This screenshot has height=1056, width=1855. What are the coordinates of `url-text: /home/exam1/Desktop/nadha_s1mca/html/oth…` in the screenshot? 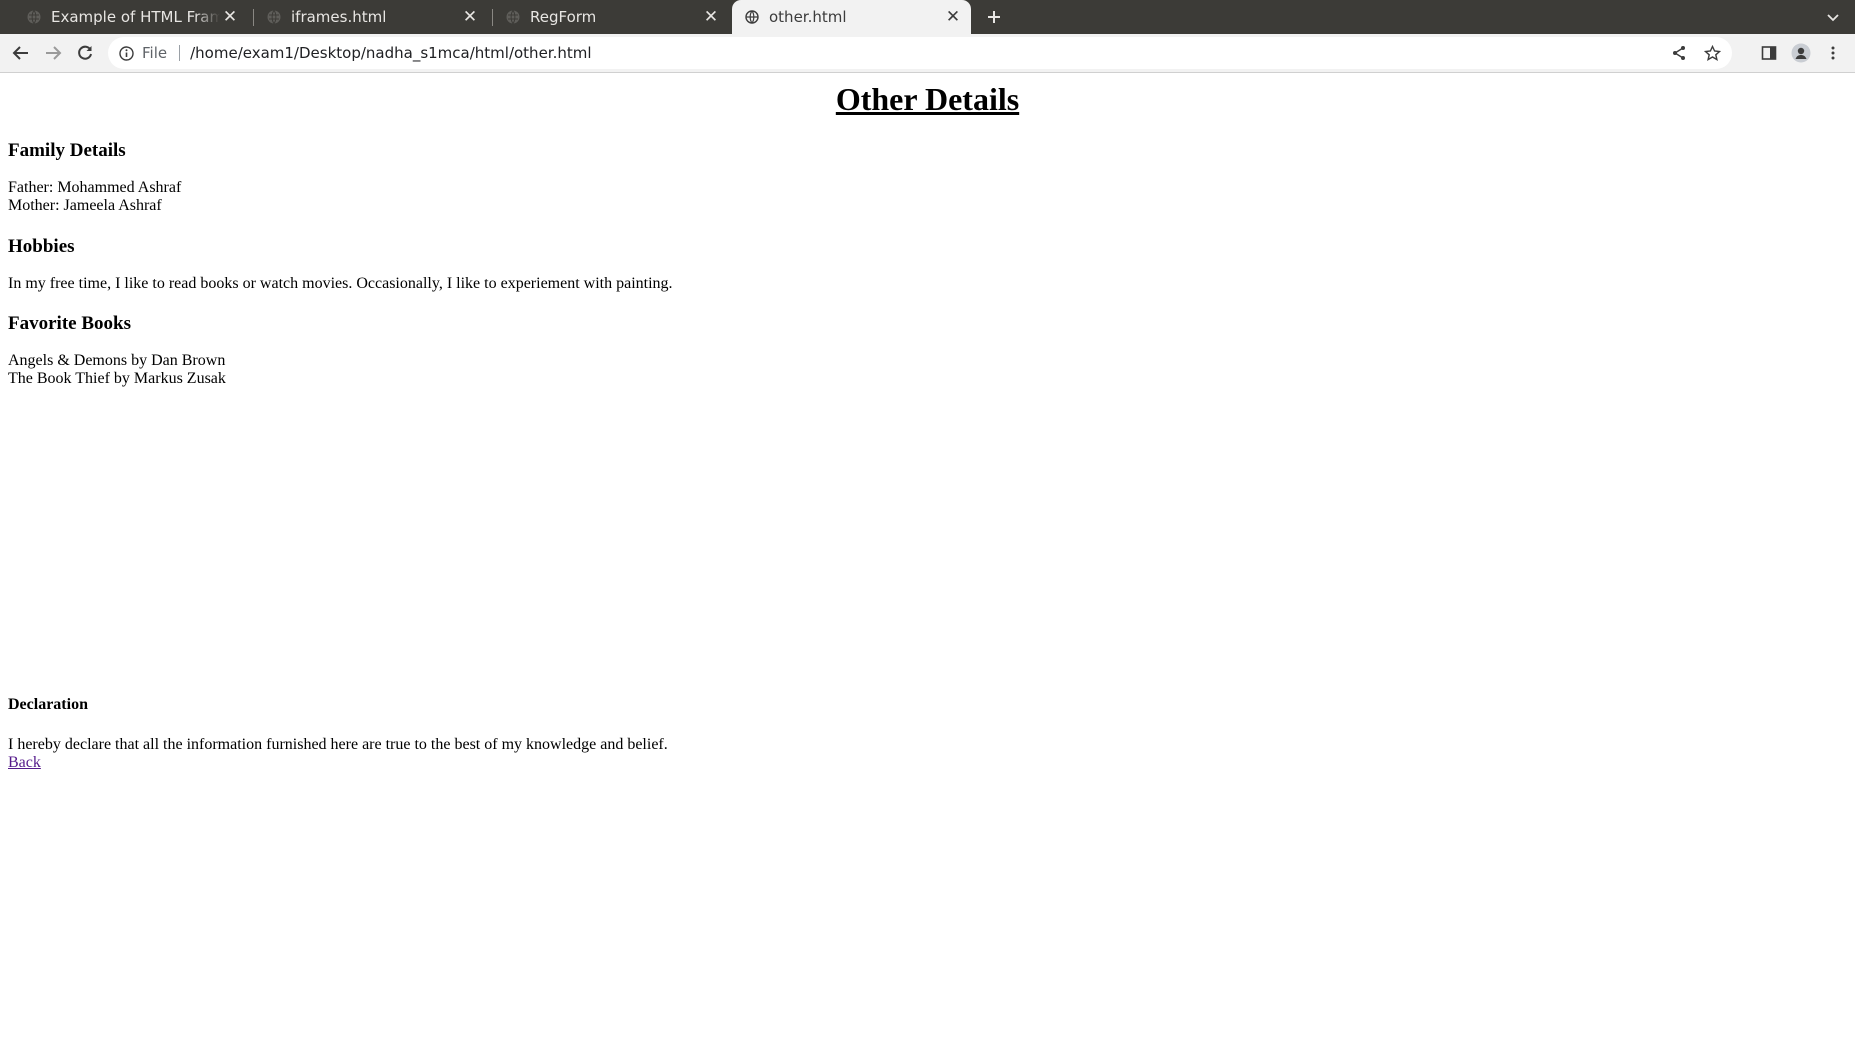 It's located at (390, 53).